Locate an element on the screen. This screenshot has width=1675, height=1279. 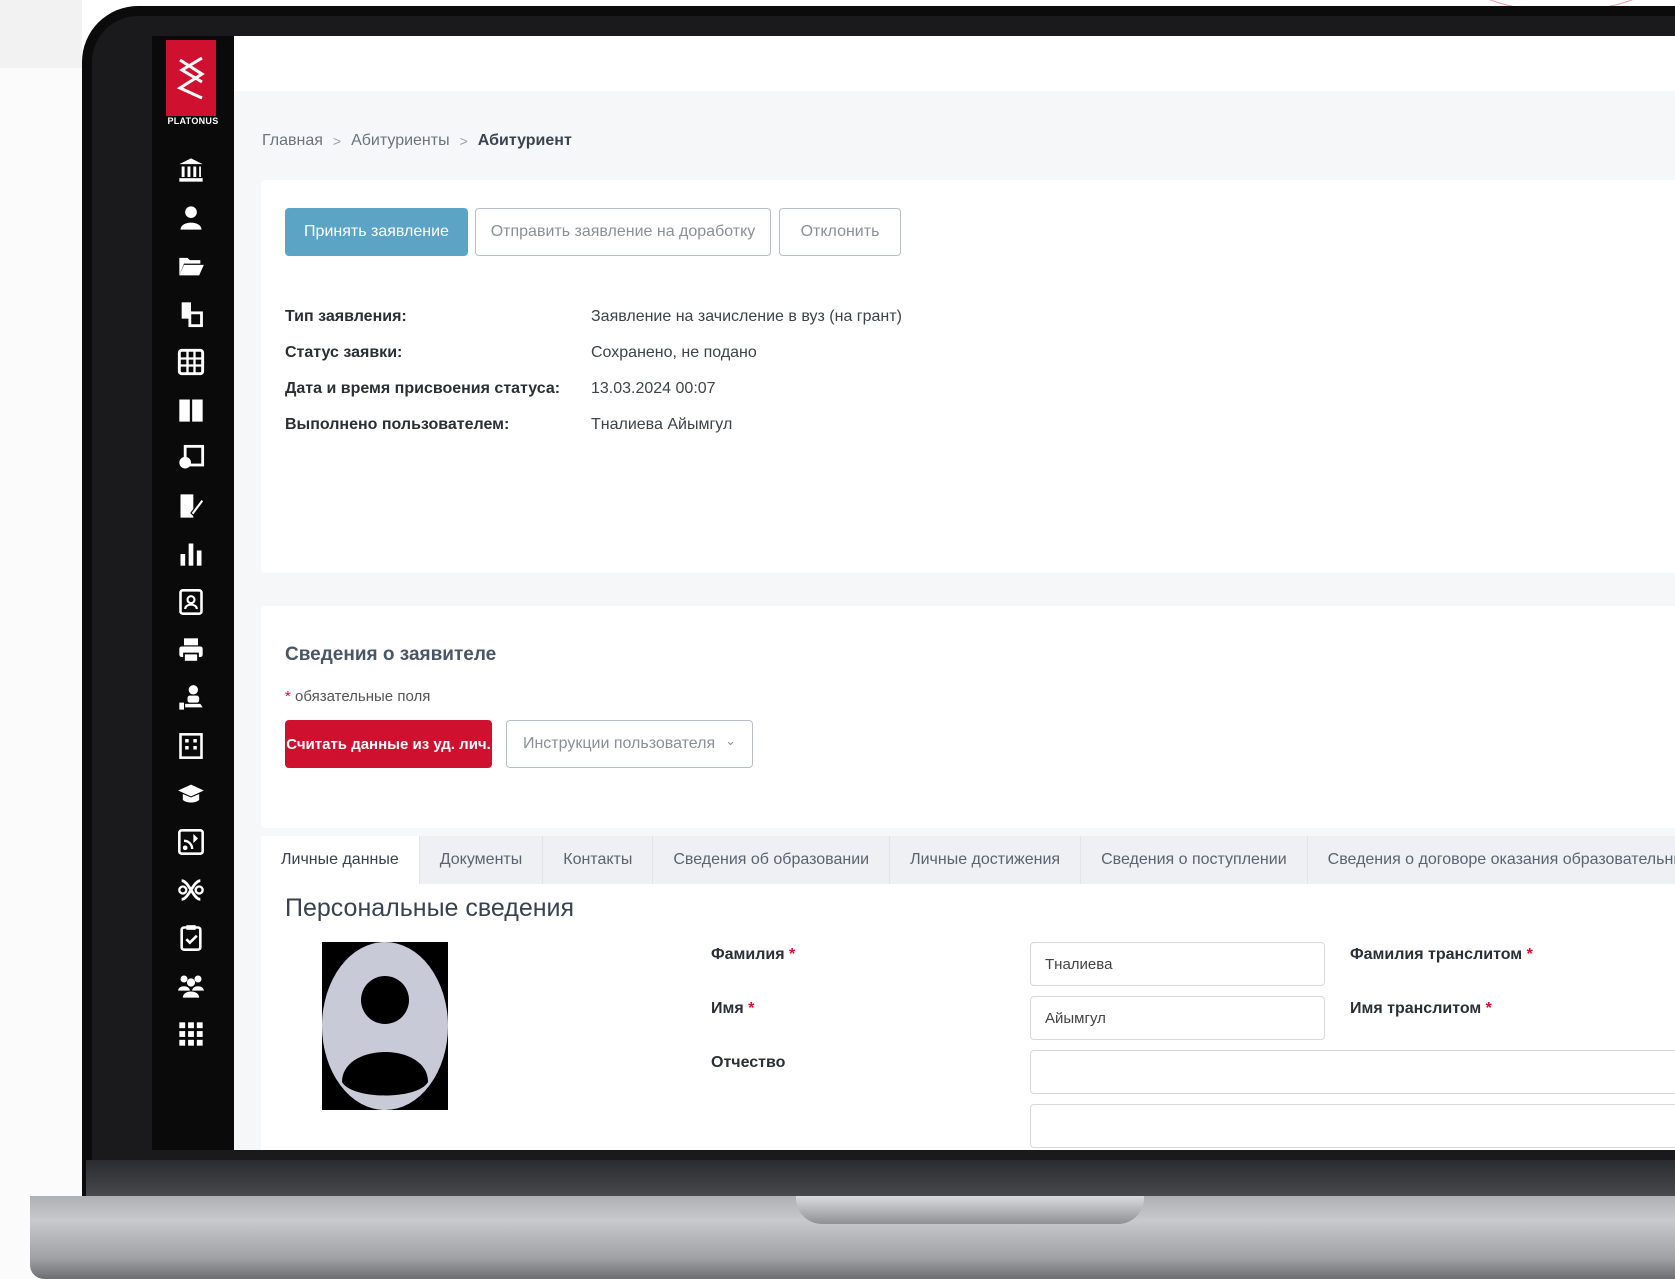
name-value: Айымгул is located at coordinates (1075, 1018).